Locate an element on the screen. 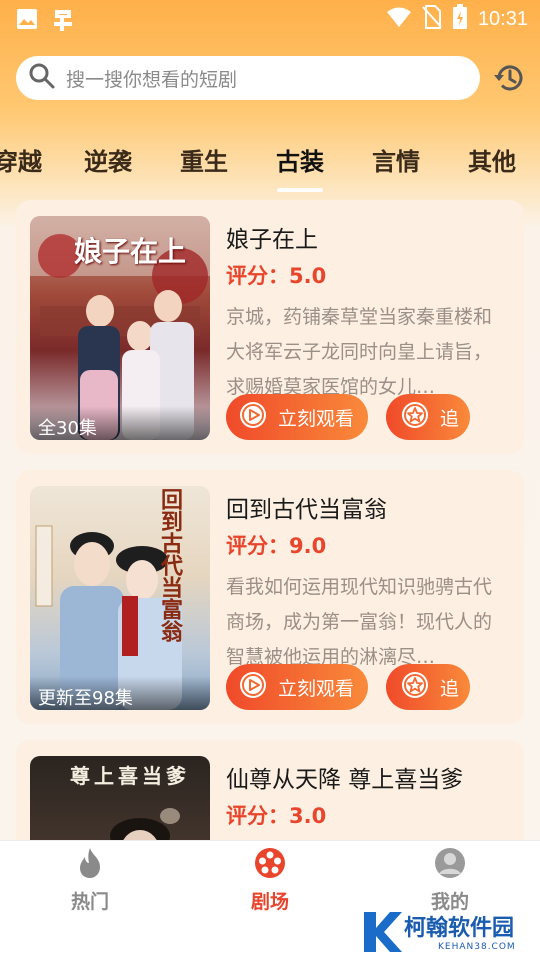  nav-theater: 剧场 is located at coordinates (270, 880).